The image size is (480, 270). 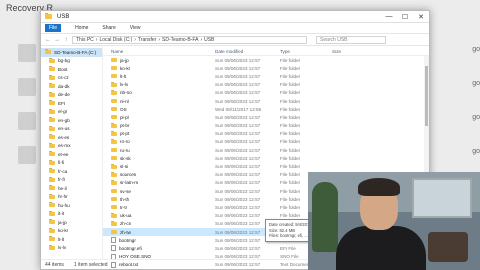 What do you see at coordinates (71, 52) in the screenshot?
I see `nav-item: SD-Teamo-B-FA (C:)` at bounding box center [71, 52].